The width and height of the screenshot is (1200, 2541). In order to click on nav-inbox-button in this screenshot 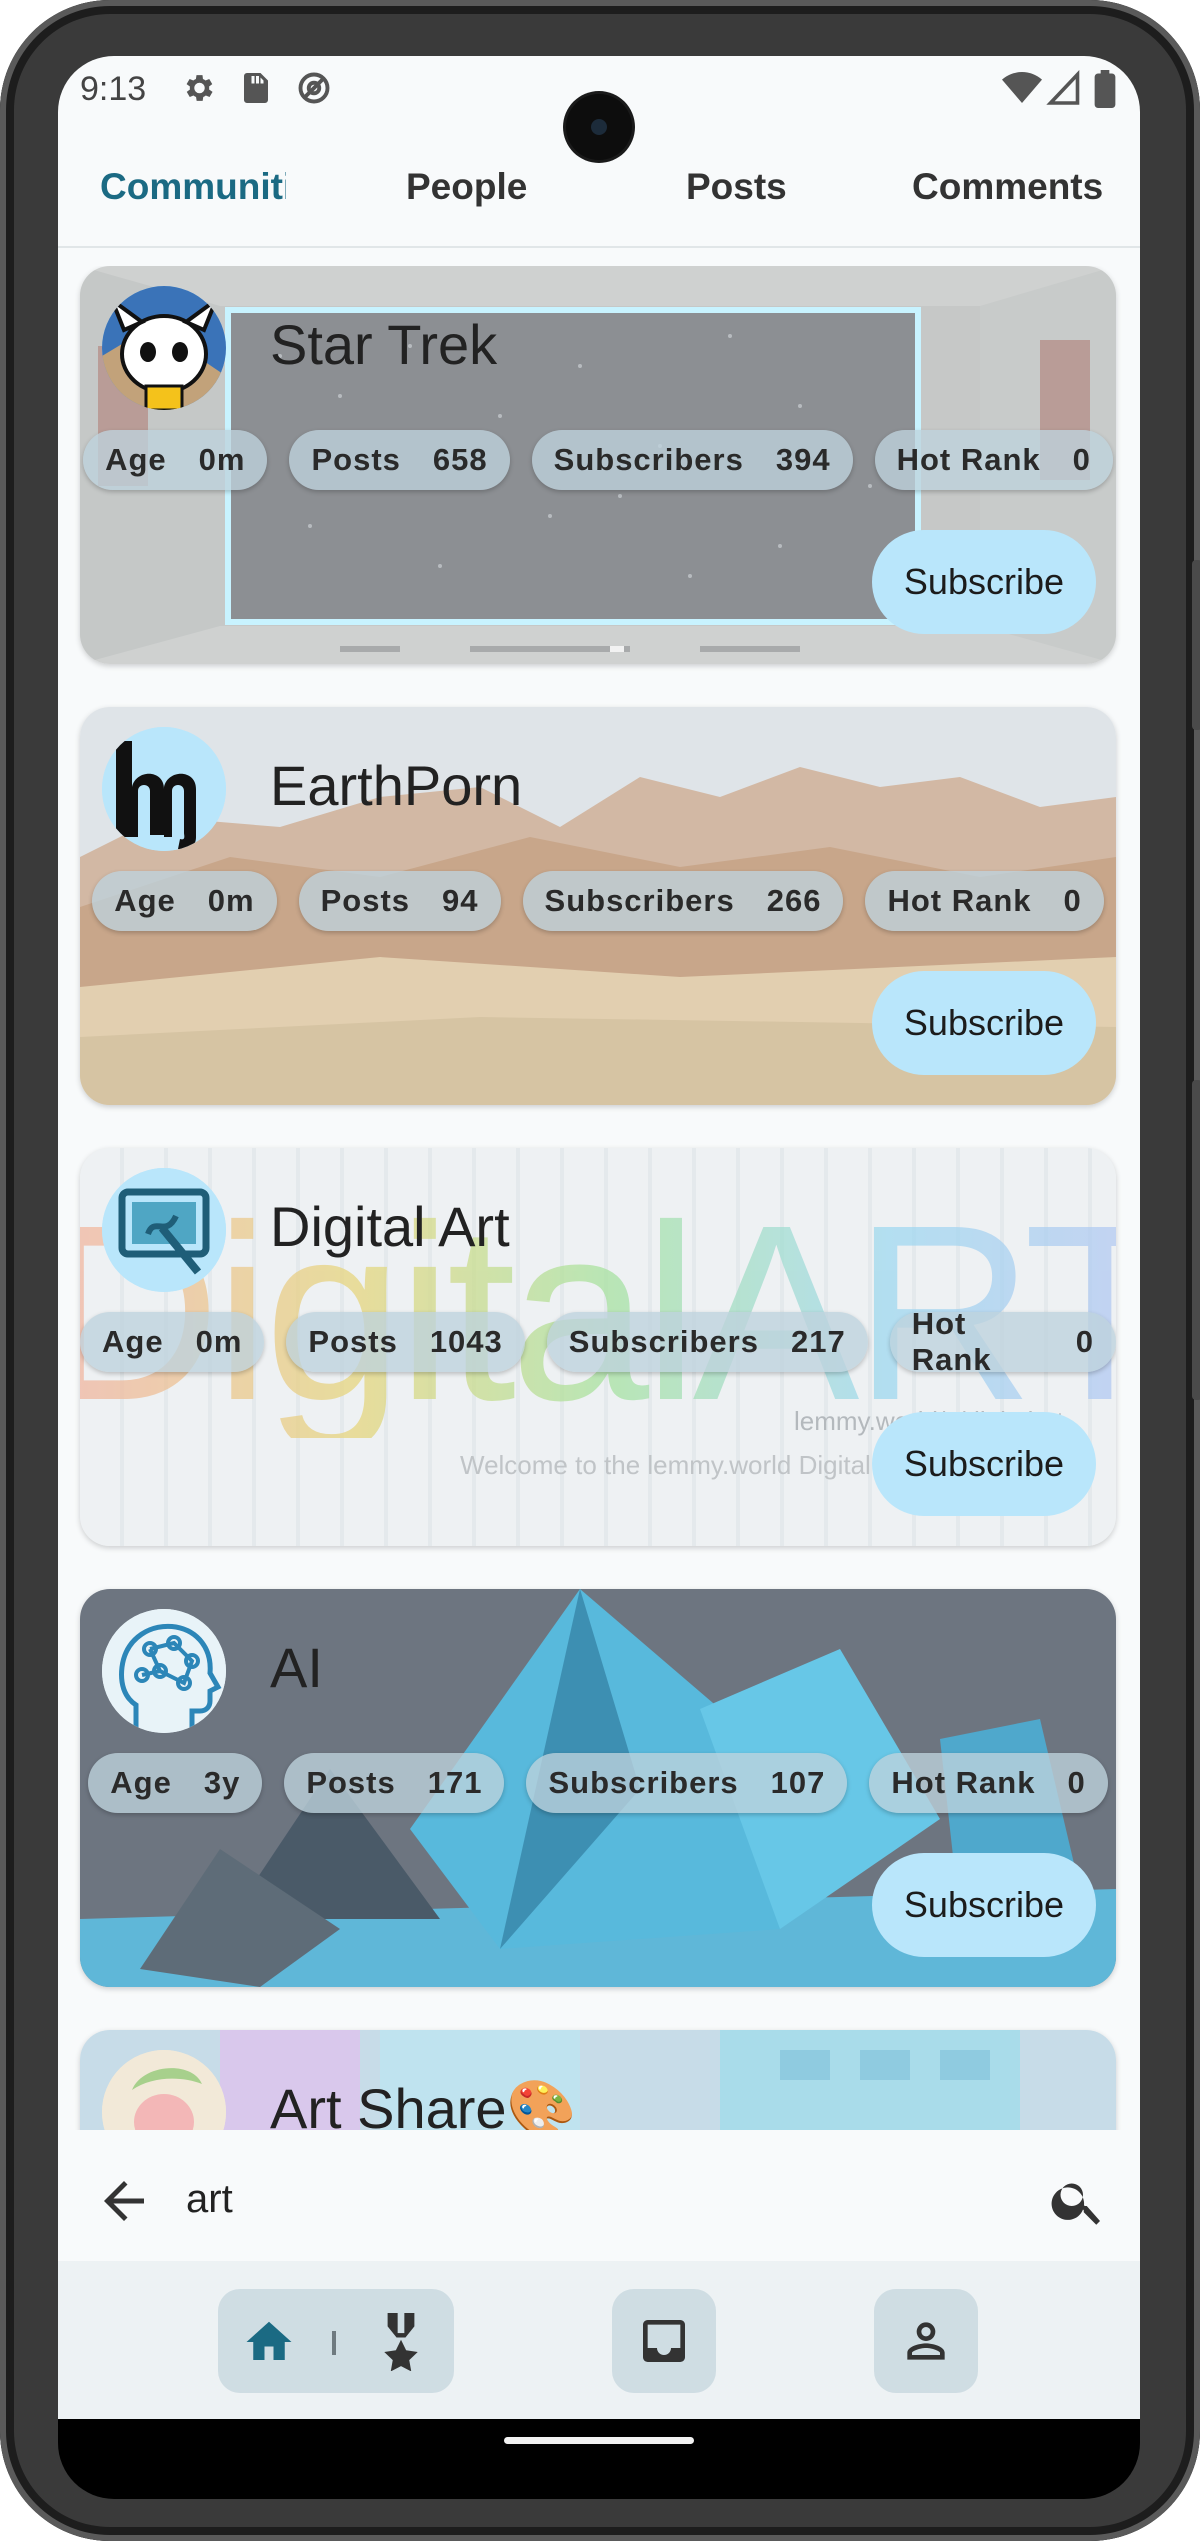, I will do `click(664, 2341)`.